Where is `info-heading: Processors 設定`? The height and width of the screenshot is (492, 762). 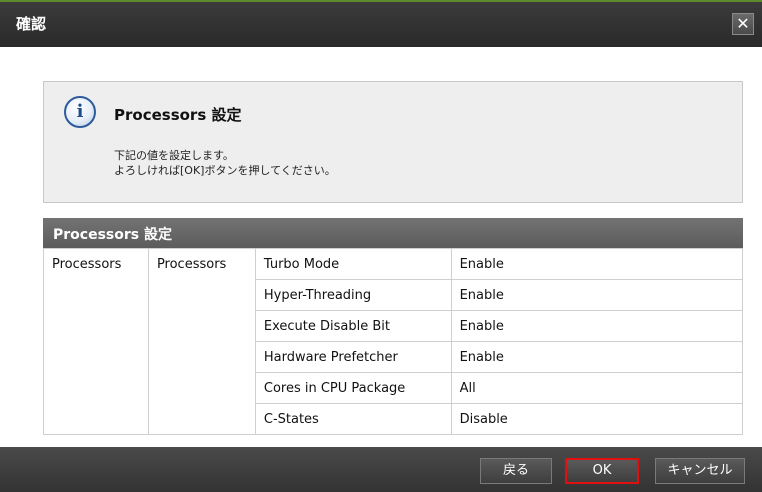 info-heading: Processors 設定 is located at coordinates (178, 115).